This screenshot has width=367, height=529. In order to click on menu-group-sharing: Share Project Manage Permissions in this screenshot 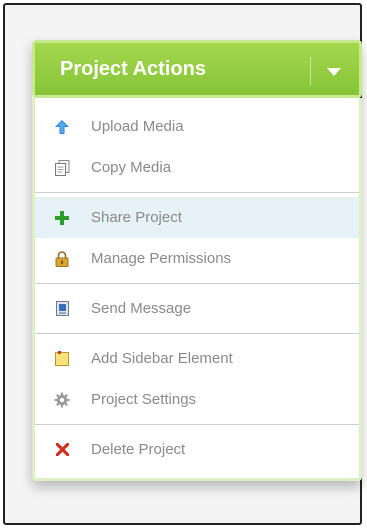, I will do `click(197, 238)`.